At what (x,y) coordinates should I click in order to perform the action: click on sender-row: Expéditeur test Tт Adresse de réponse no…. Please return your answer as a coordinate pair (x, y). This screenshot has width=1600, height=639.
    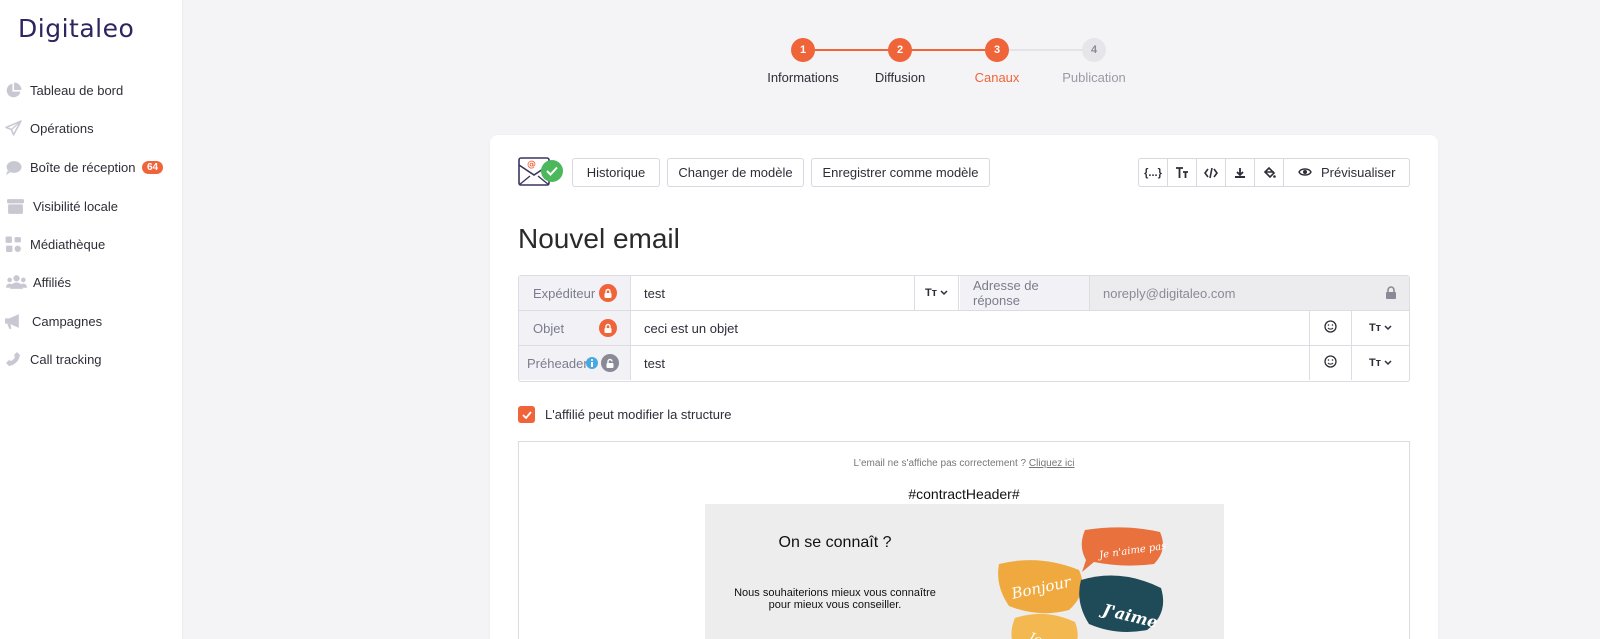
    Looking at the image, I should click on (964, 293).